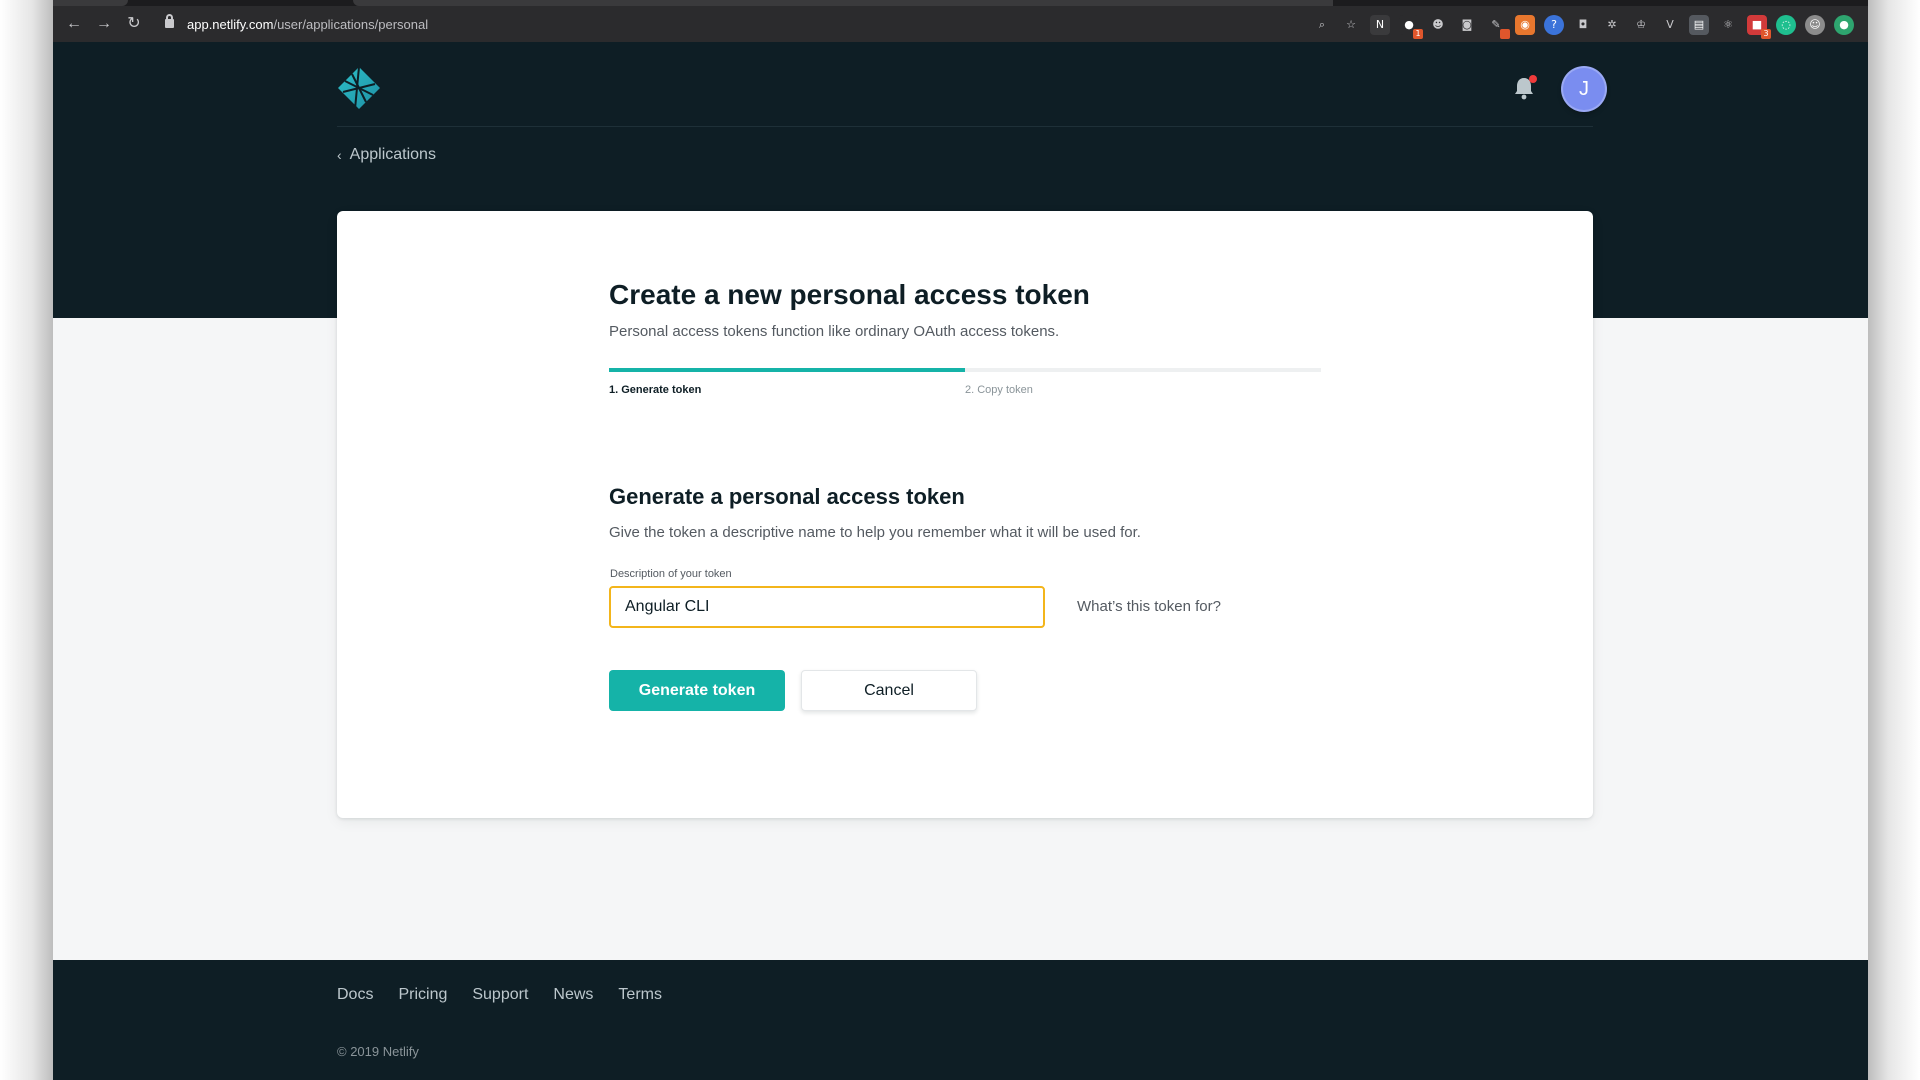 The height and width of the screenshot is (1080, 1920). Describe the element at coordinates (134, 24) in the screenshot. I see `reload-icon: ↻` at that location.